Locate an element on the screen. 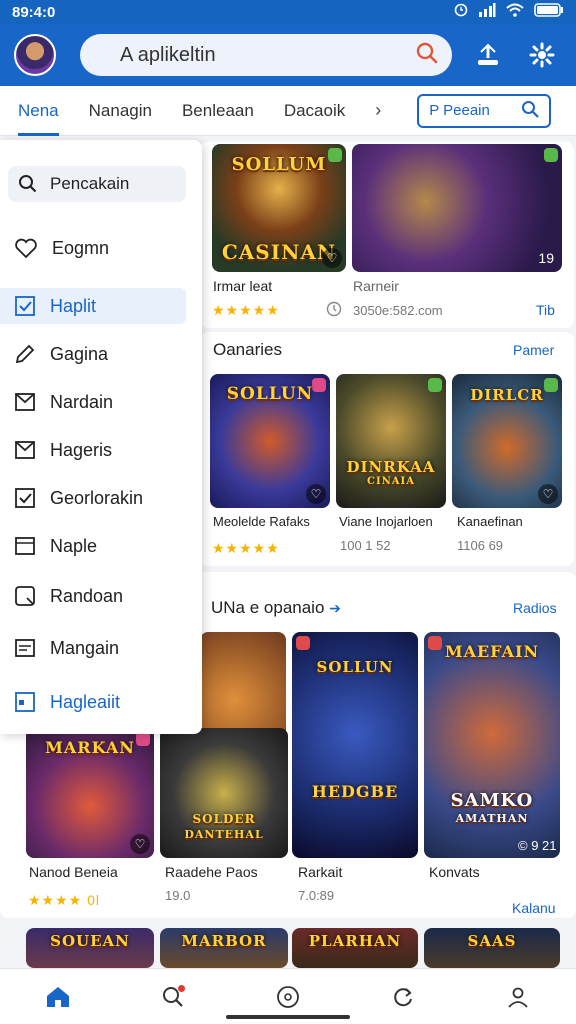  card-art-title: PLARHAN is located at coordinates (355, 941).